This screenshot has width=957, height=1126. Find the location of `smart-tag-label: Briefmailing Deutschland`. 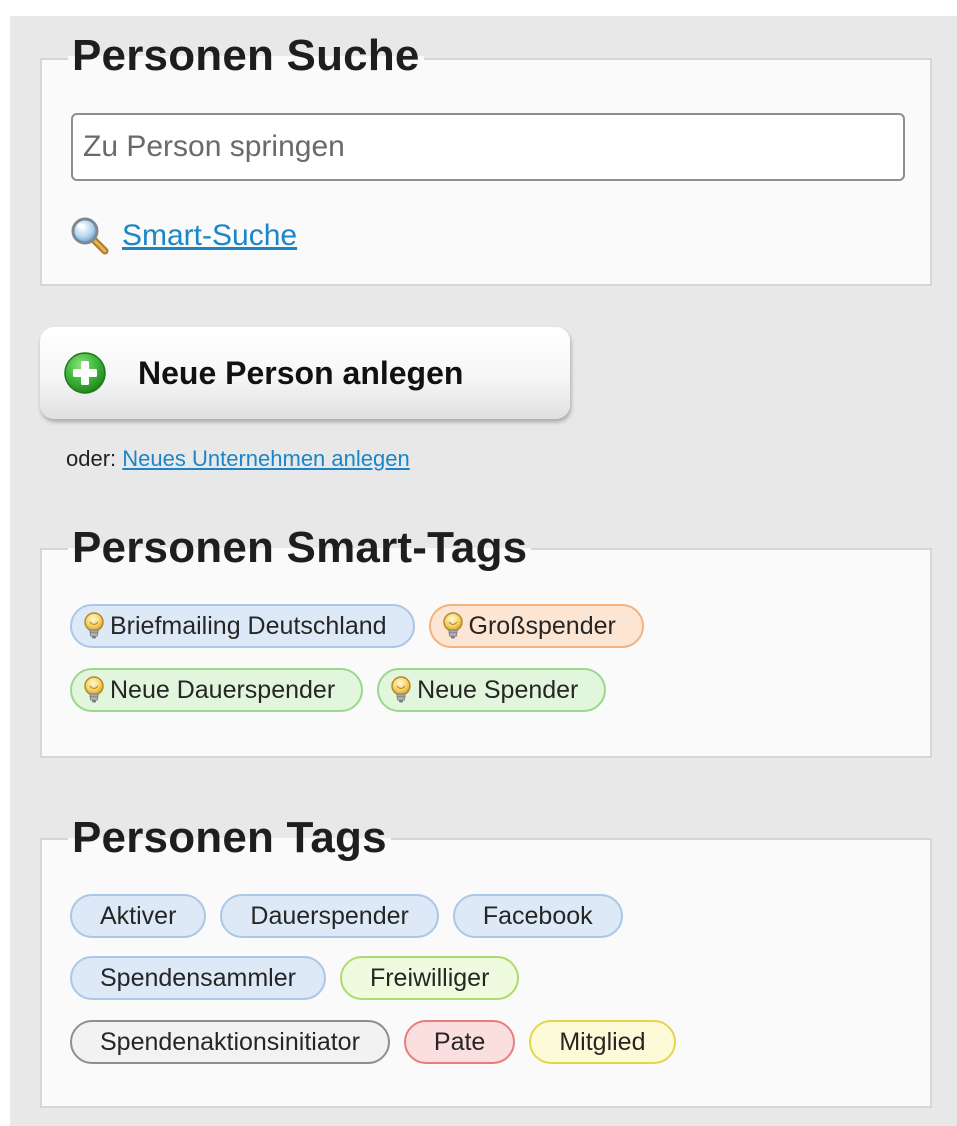

smart-tag-label: Briefmailing Deutschland is located at coordinates (248, 625).